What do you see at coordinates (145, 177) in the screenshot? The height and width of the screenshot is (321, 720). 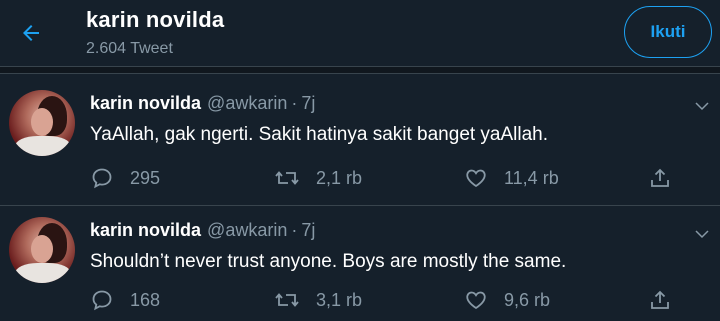 I see `reply-count: 295` at bounding box center [145, 177].